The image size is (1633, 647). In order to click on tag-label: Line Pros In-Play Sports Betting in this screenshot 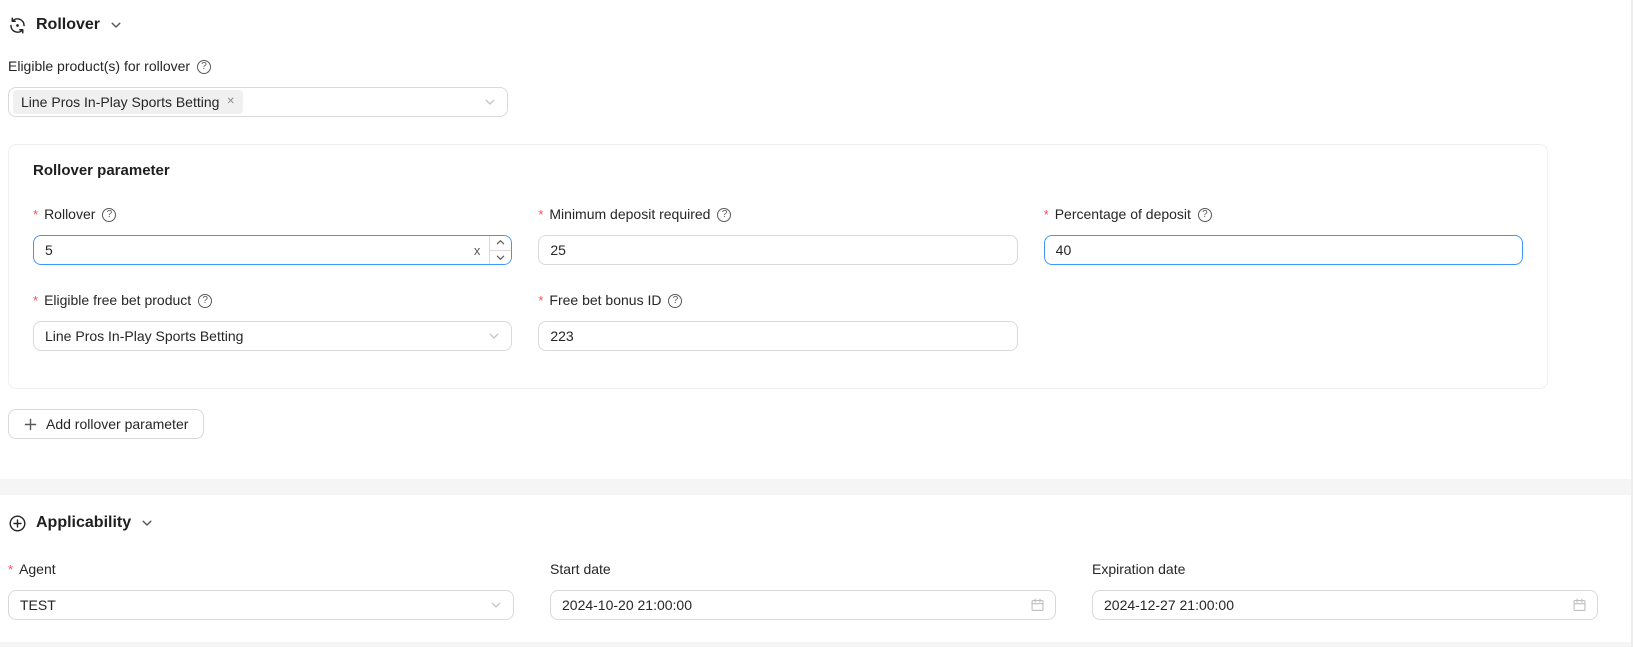, I will do `click(120, 102)`.